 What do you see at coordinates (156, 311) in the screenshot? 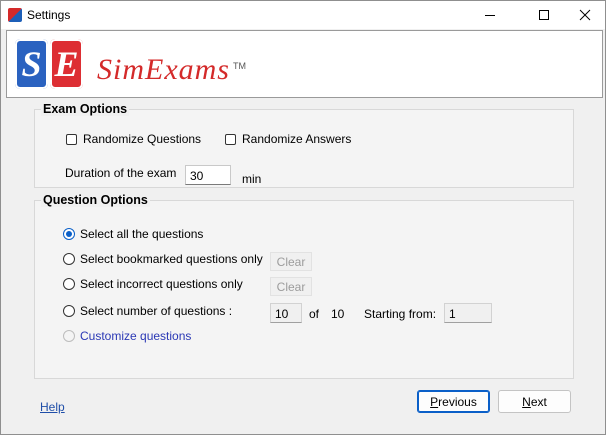
I see `select-number-label: Select number of questions :` at bounding box center [156, 311].